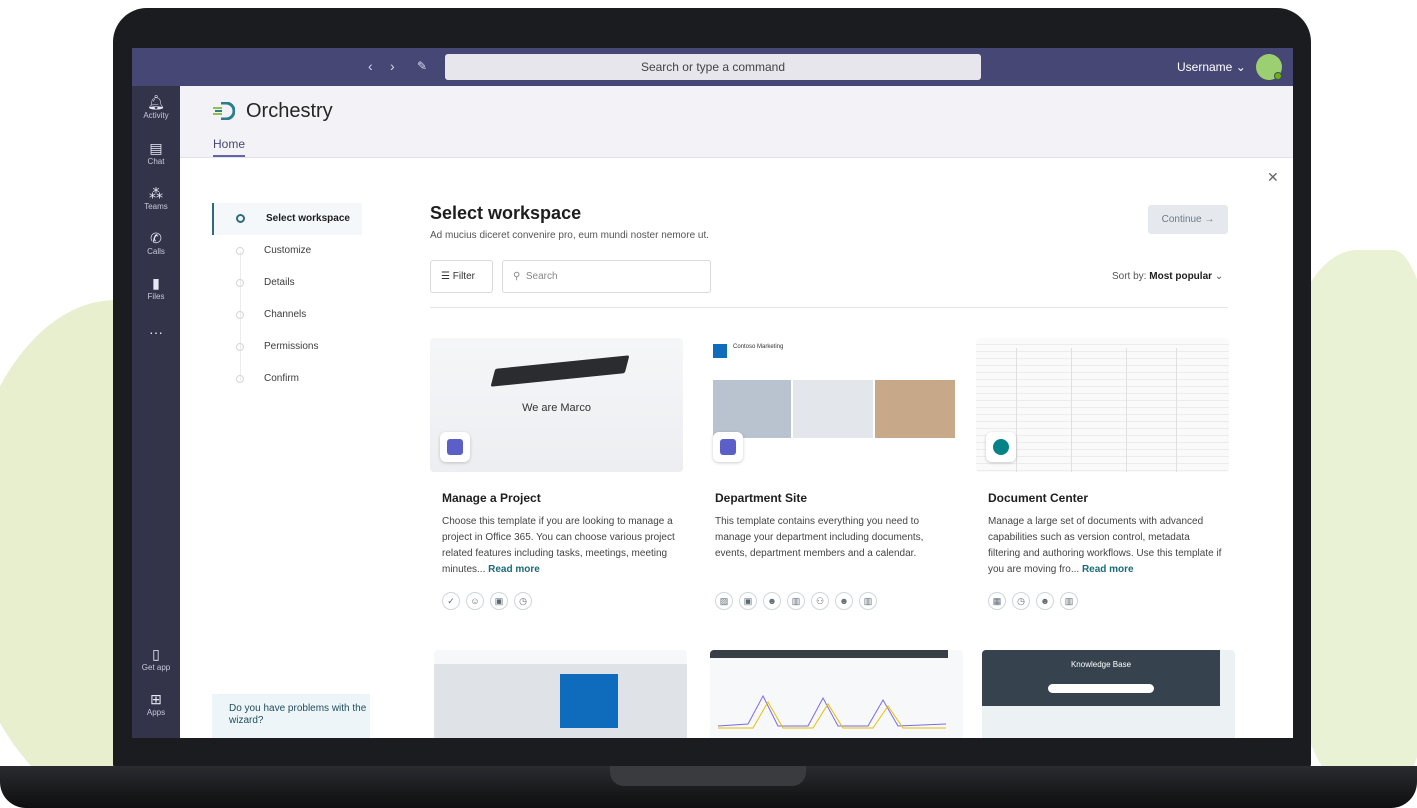 The image size is (1417, 808). I want to click on site-logo-icon, so click(720, 351).